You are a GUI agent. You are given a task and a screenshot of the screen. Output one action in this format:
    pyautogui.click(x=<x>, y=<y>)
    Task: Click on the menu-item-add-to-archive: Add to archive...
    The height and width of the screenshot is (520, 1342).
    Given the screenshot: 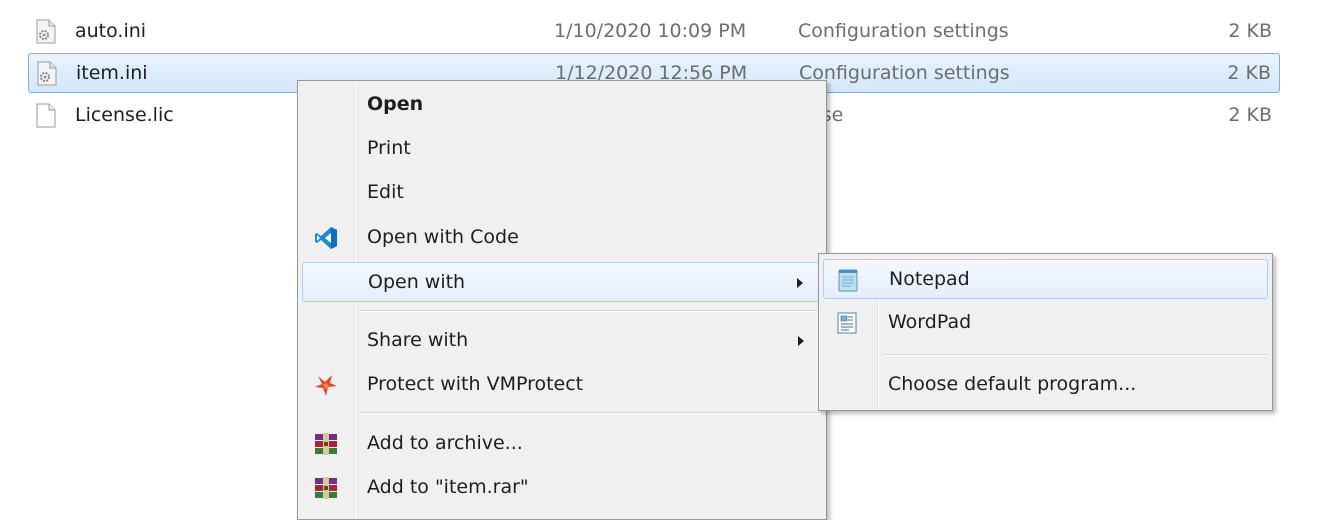 What is the action you would take?
    pyautogui.click(x=562, y=444)
    